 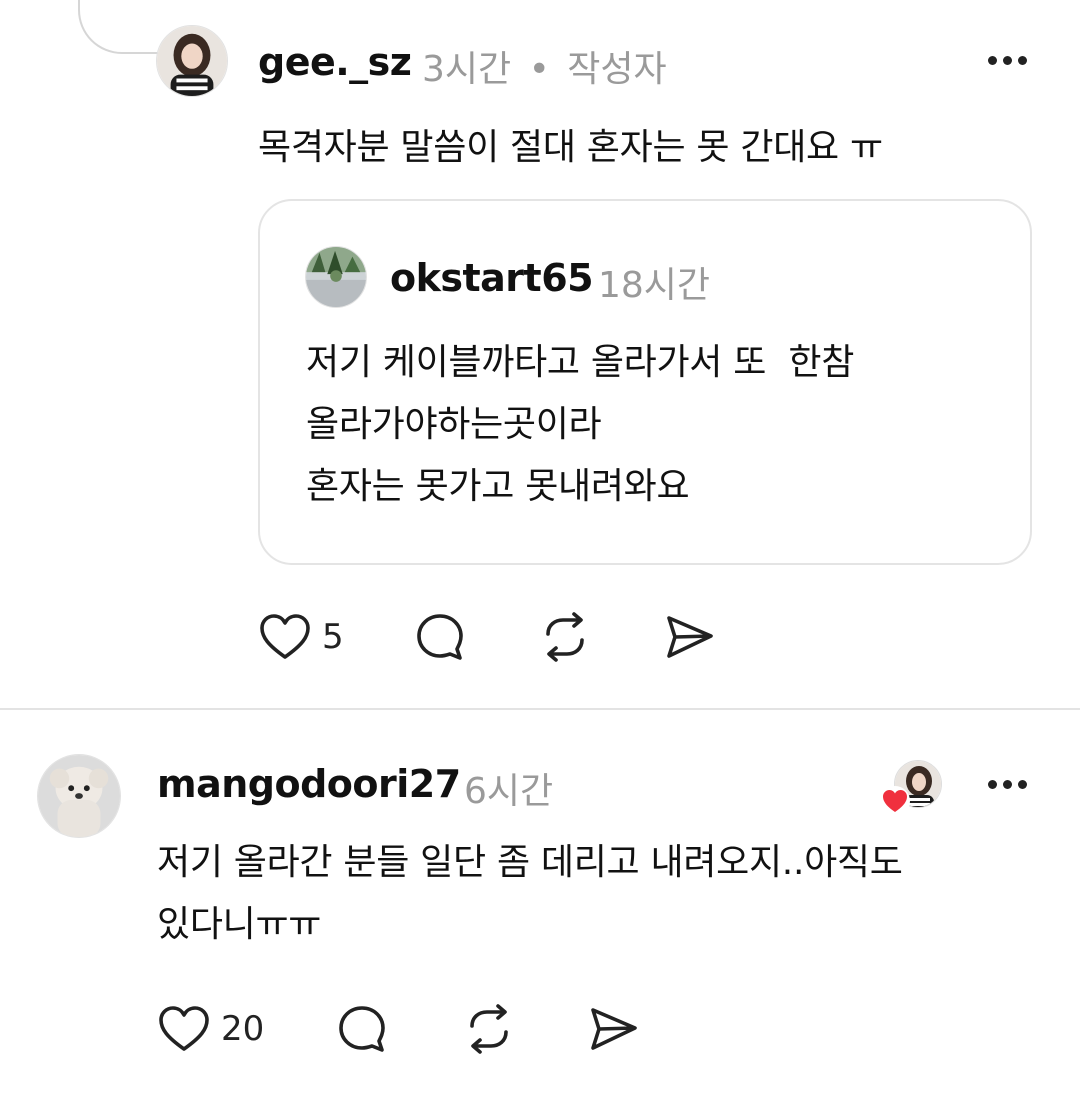 I want to click on like-button: 20, so click(x=210, y=1029).